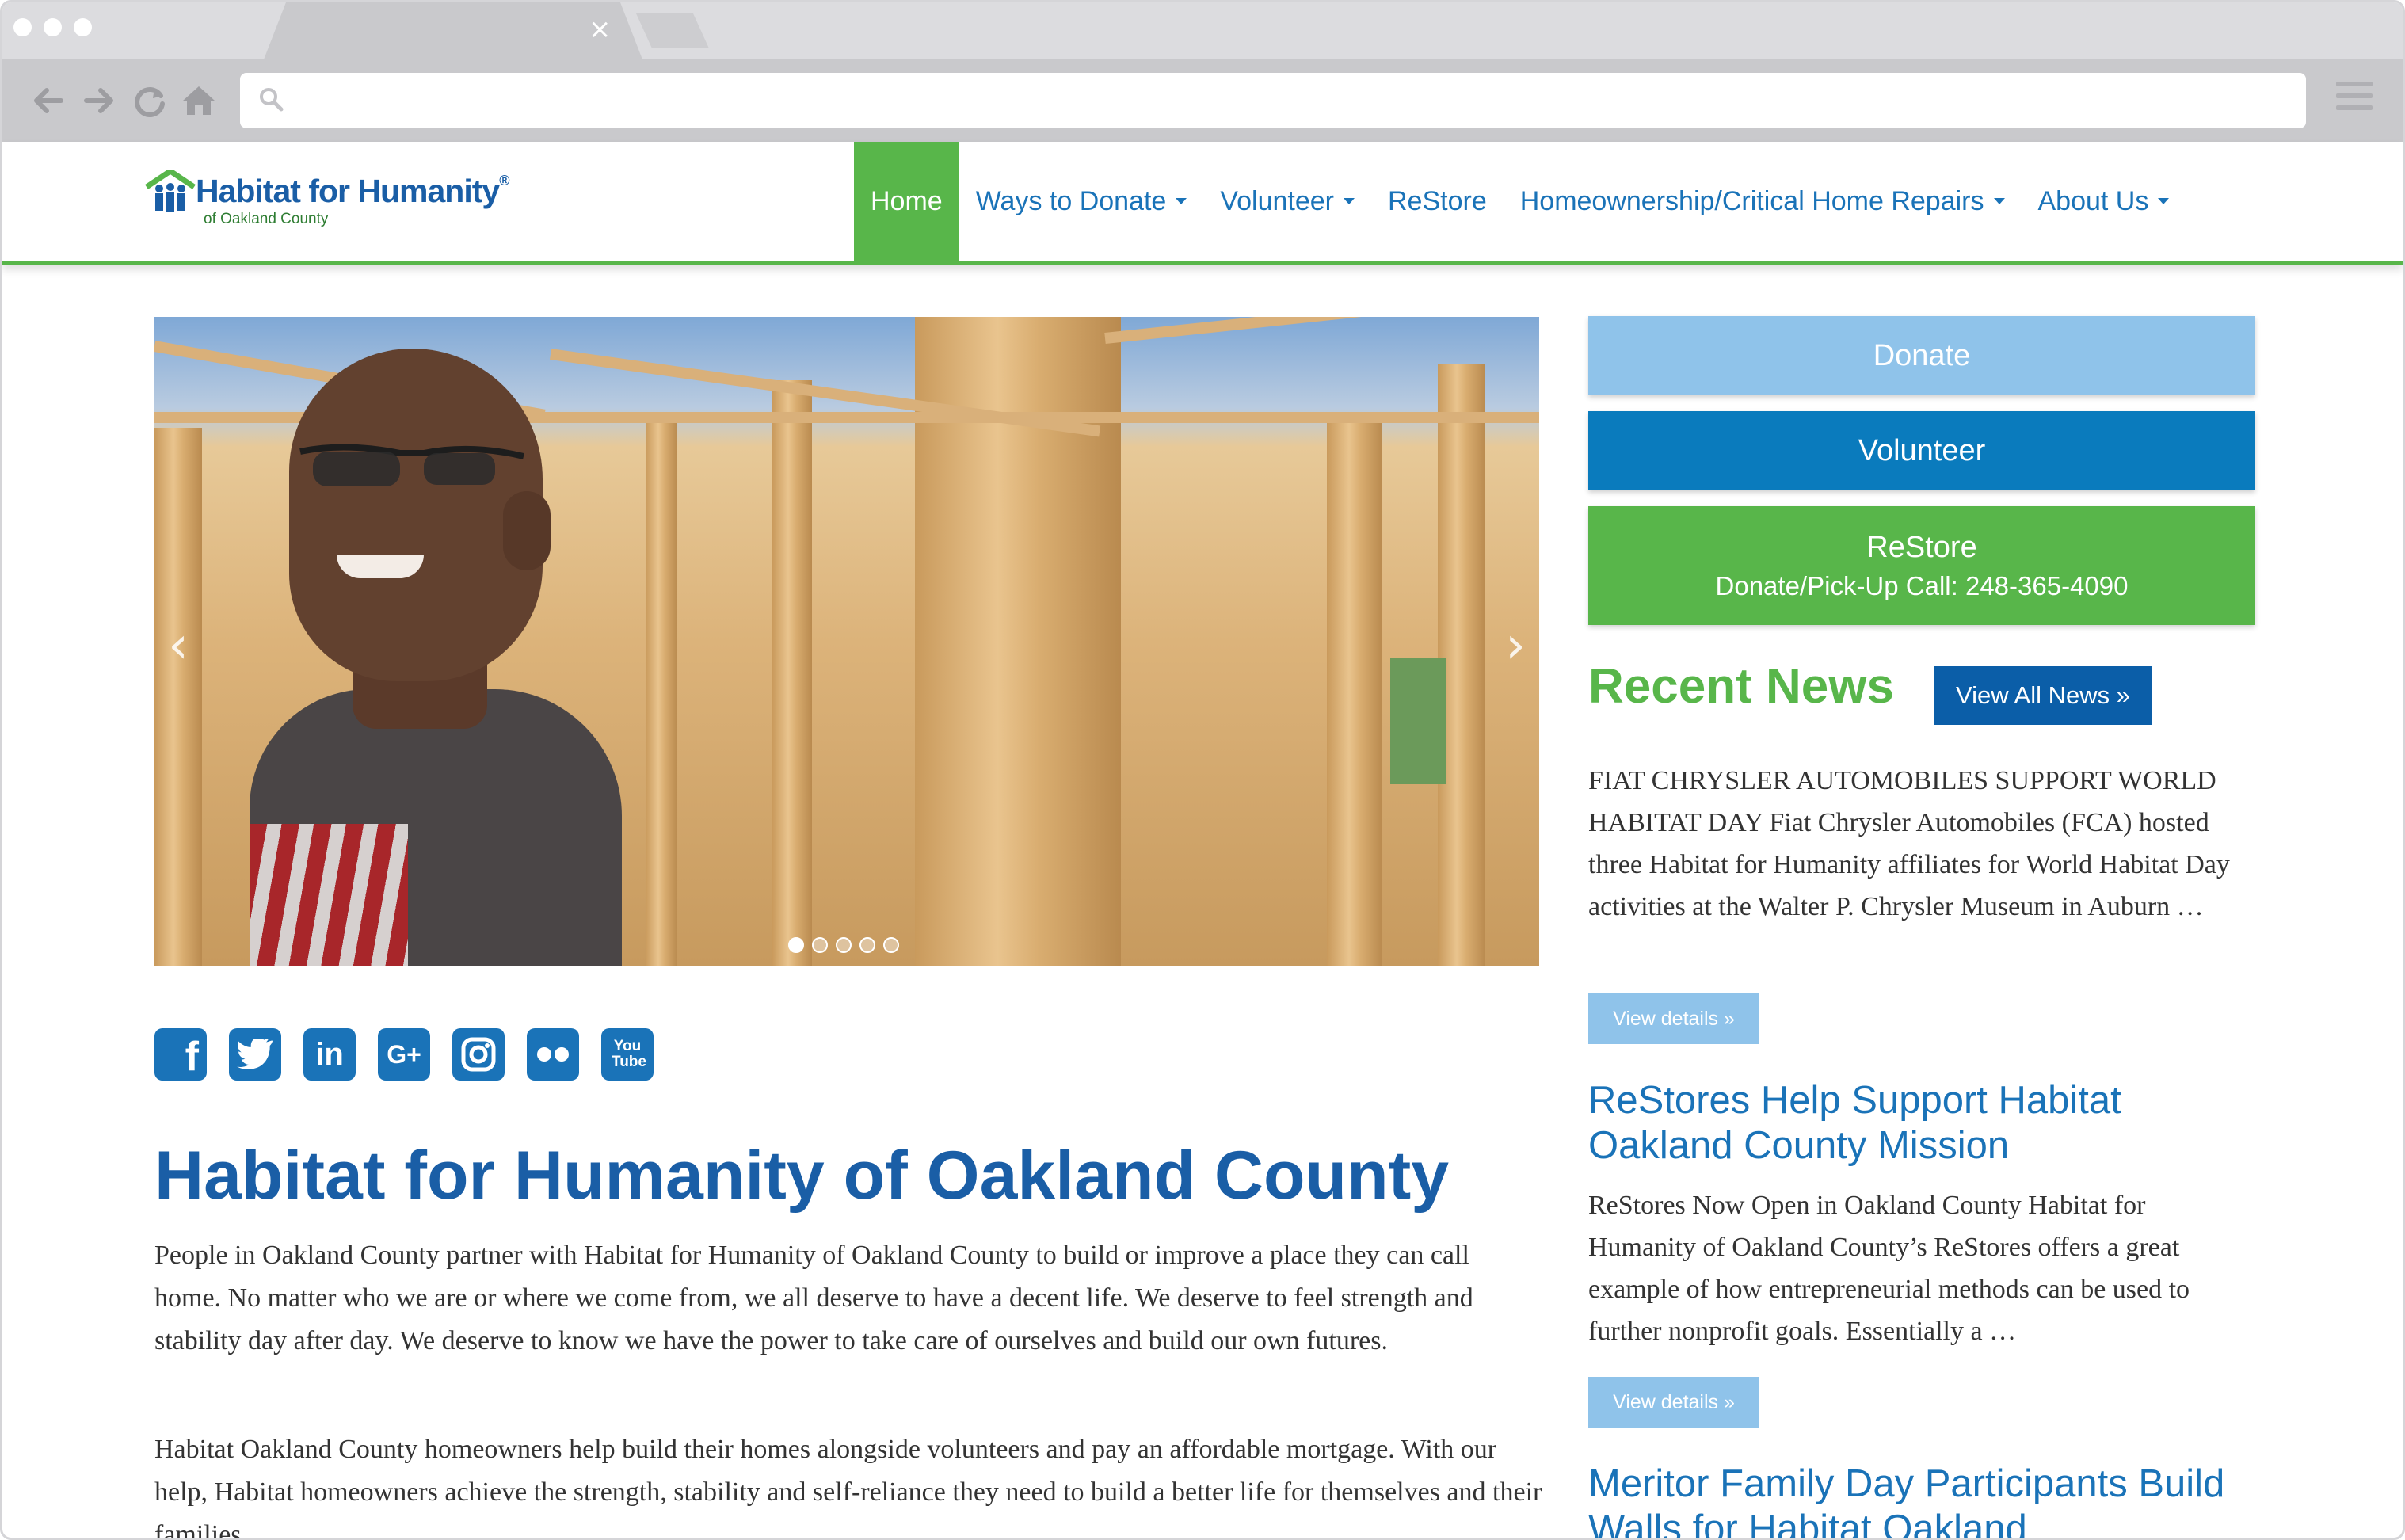 The height and width of the screenshot is (1540, 2405). What do you see at coordinates (170, 191) in the screenshot?
I see `habitat-house-people-icon` at bounding box center [170, 191].